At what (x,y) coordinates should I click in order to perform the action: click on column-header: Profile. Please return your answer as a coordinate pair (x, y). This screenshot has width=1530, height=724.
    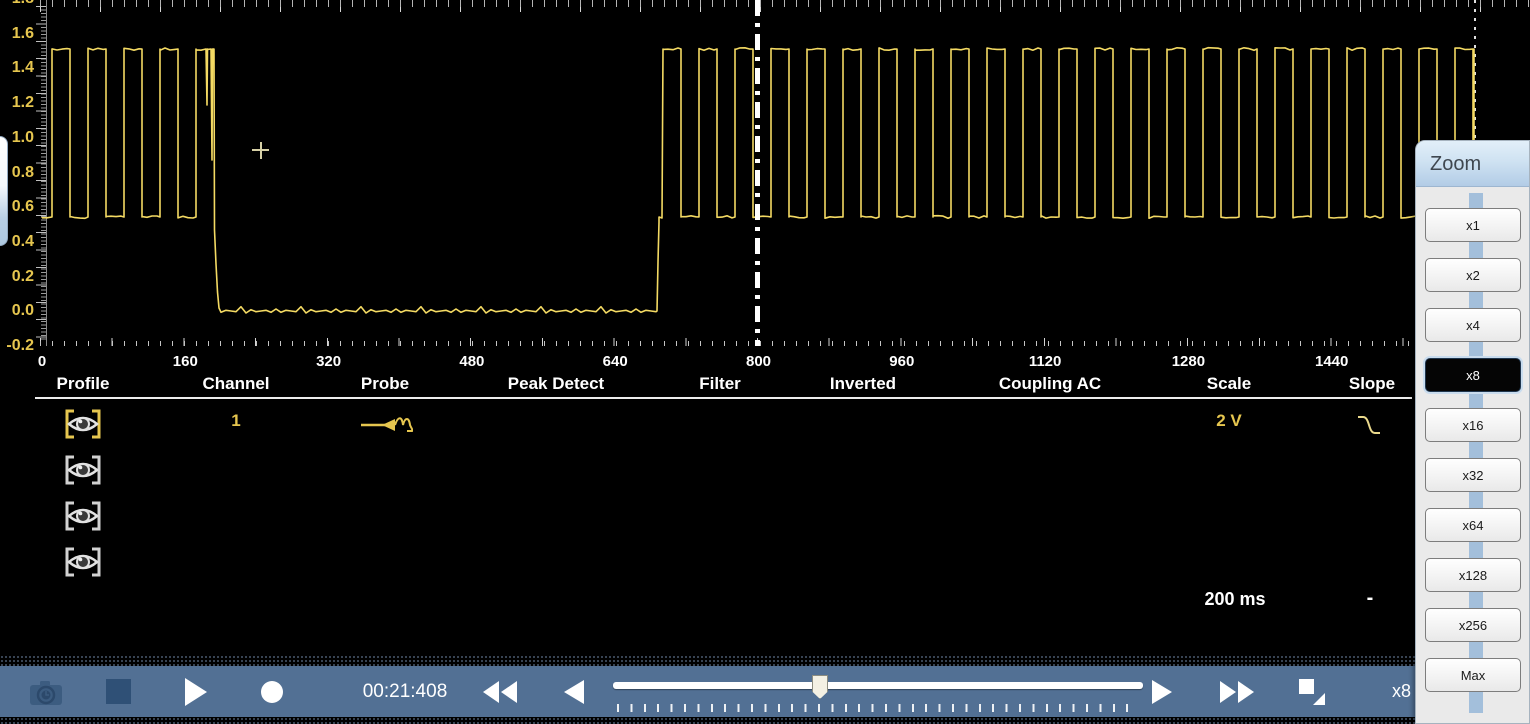
    Looking at the image, I should click on (83, 383).